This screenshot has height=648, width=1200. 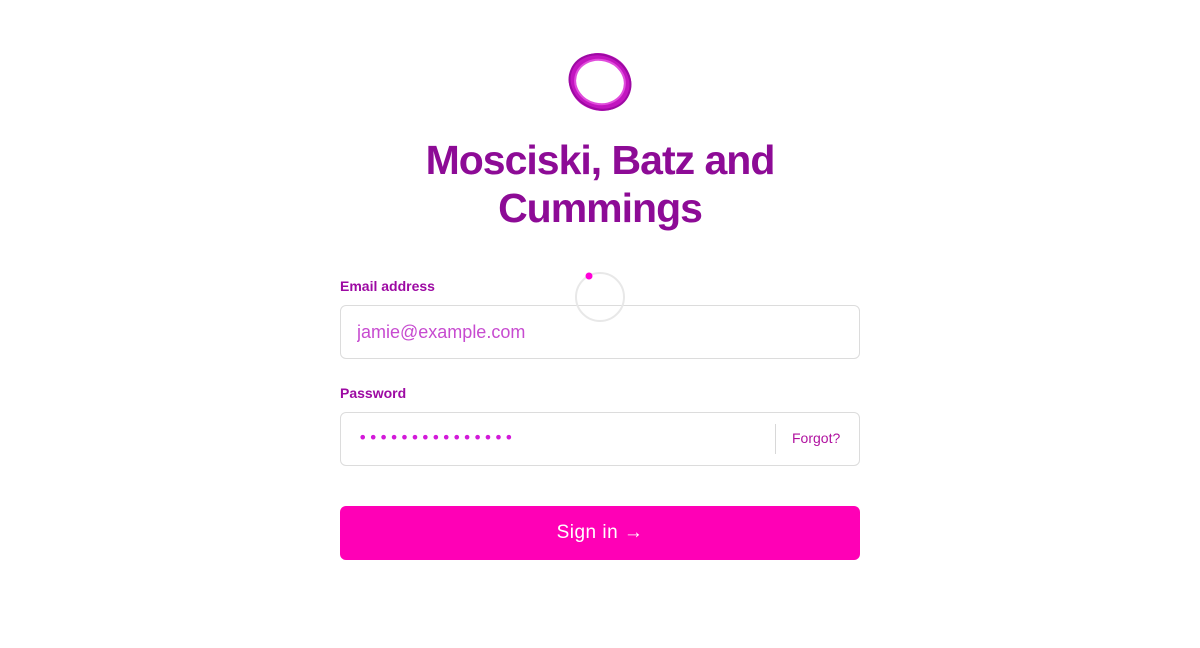 What do you see at coordinates (600, 184) in the screenshot?
I see `company-title: Mosciski, Batz and Cummings` at bounding box center [600, 184].